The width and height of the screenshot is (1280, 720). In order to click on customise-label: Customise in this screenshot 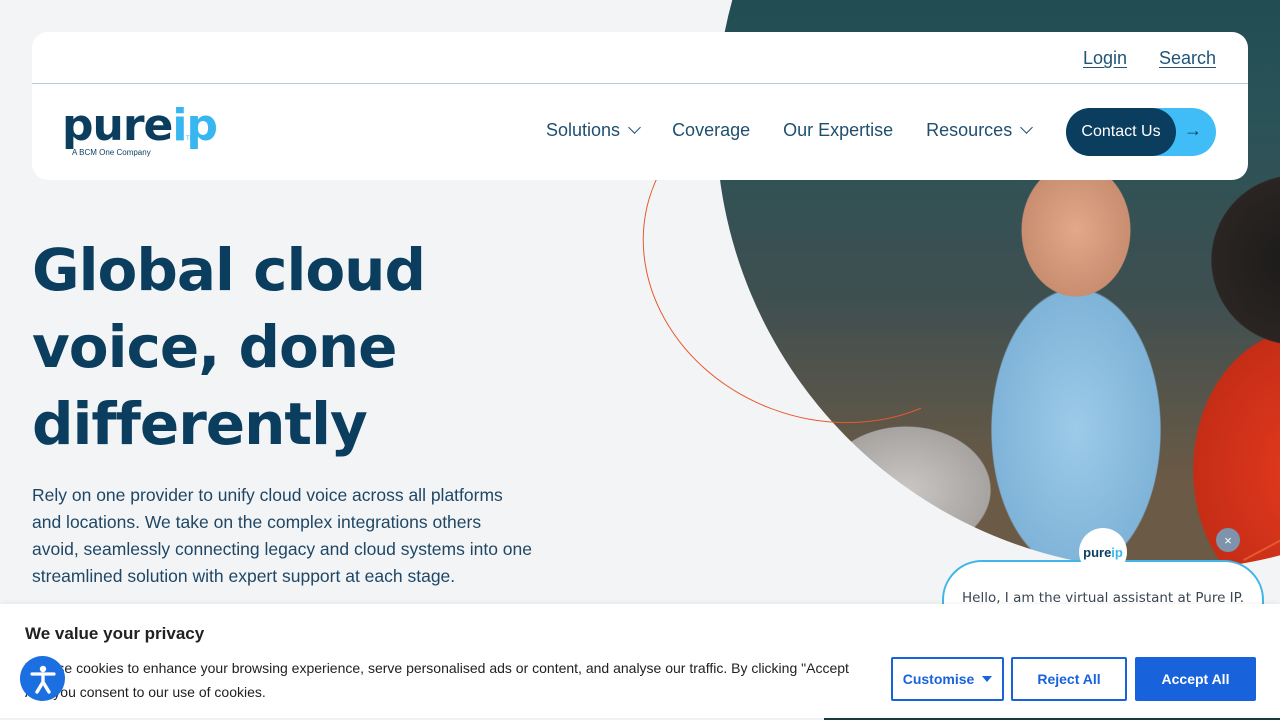, I will do `click(938, 679)`.